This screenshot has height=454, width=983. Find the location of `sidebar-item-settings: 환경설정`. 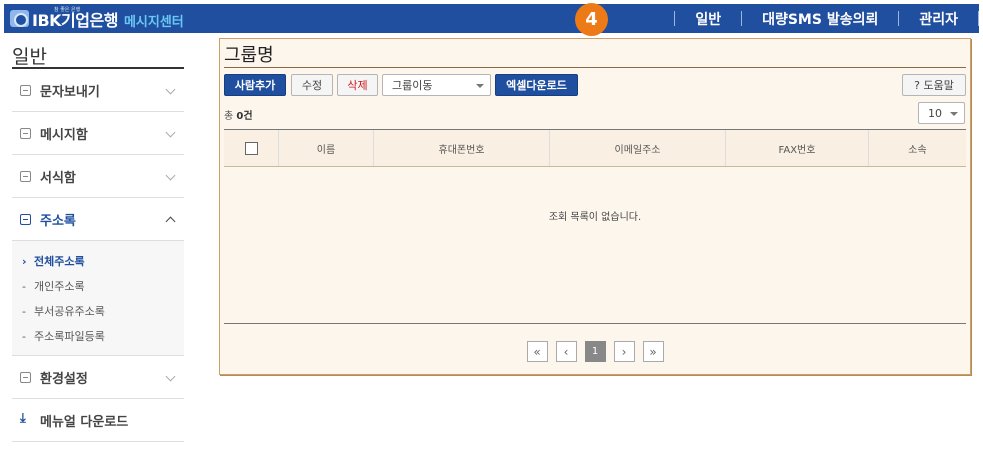

sidebar-item-settings: 환경설정 is located at coordinates (98, 377).